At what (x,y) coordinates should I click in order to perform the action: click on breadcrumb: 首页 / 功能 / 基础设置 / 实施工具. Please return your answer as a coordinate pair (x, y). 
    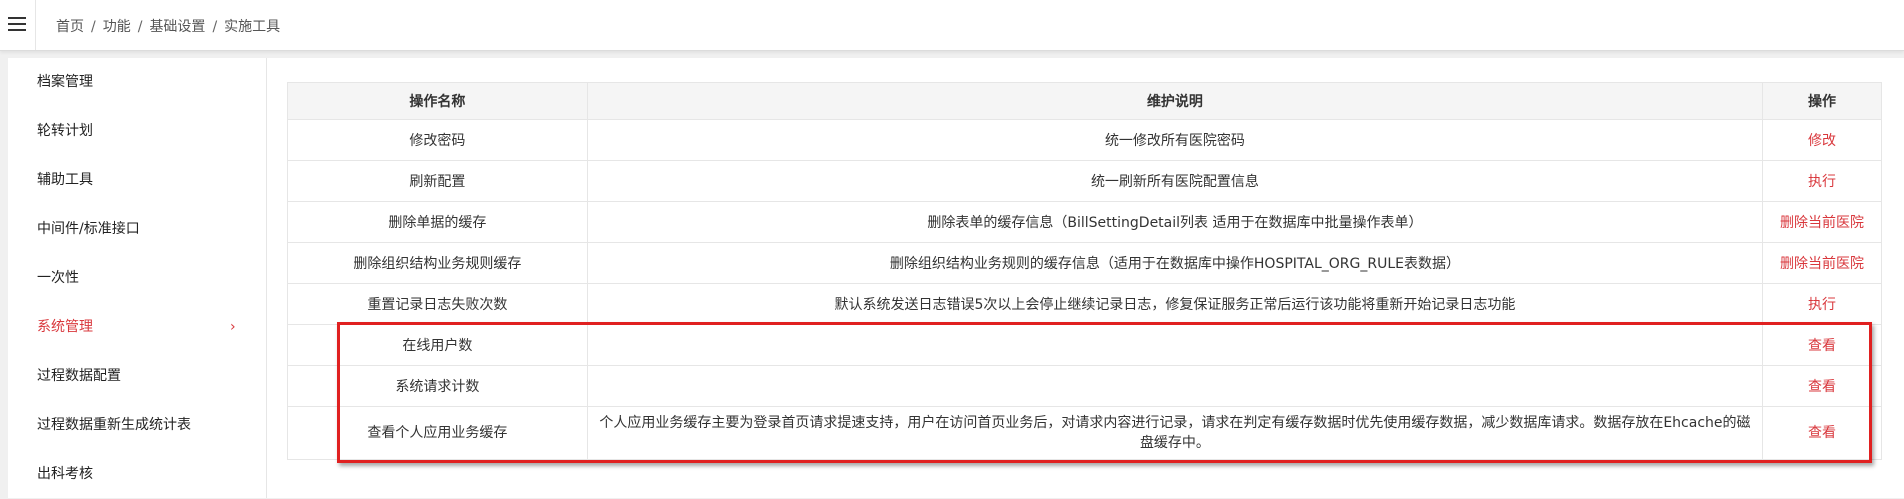
    Looking at the image, I should click on (168, 27).